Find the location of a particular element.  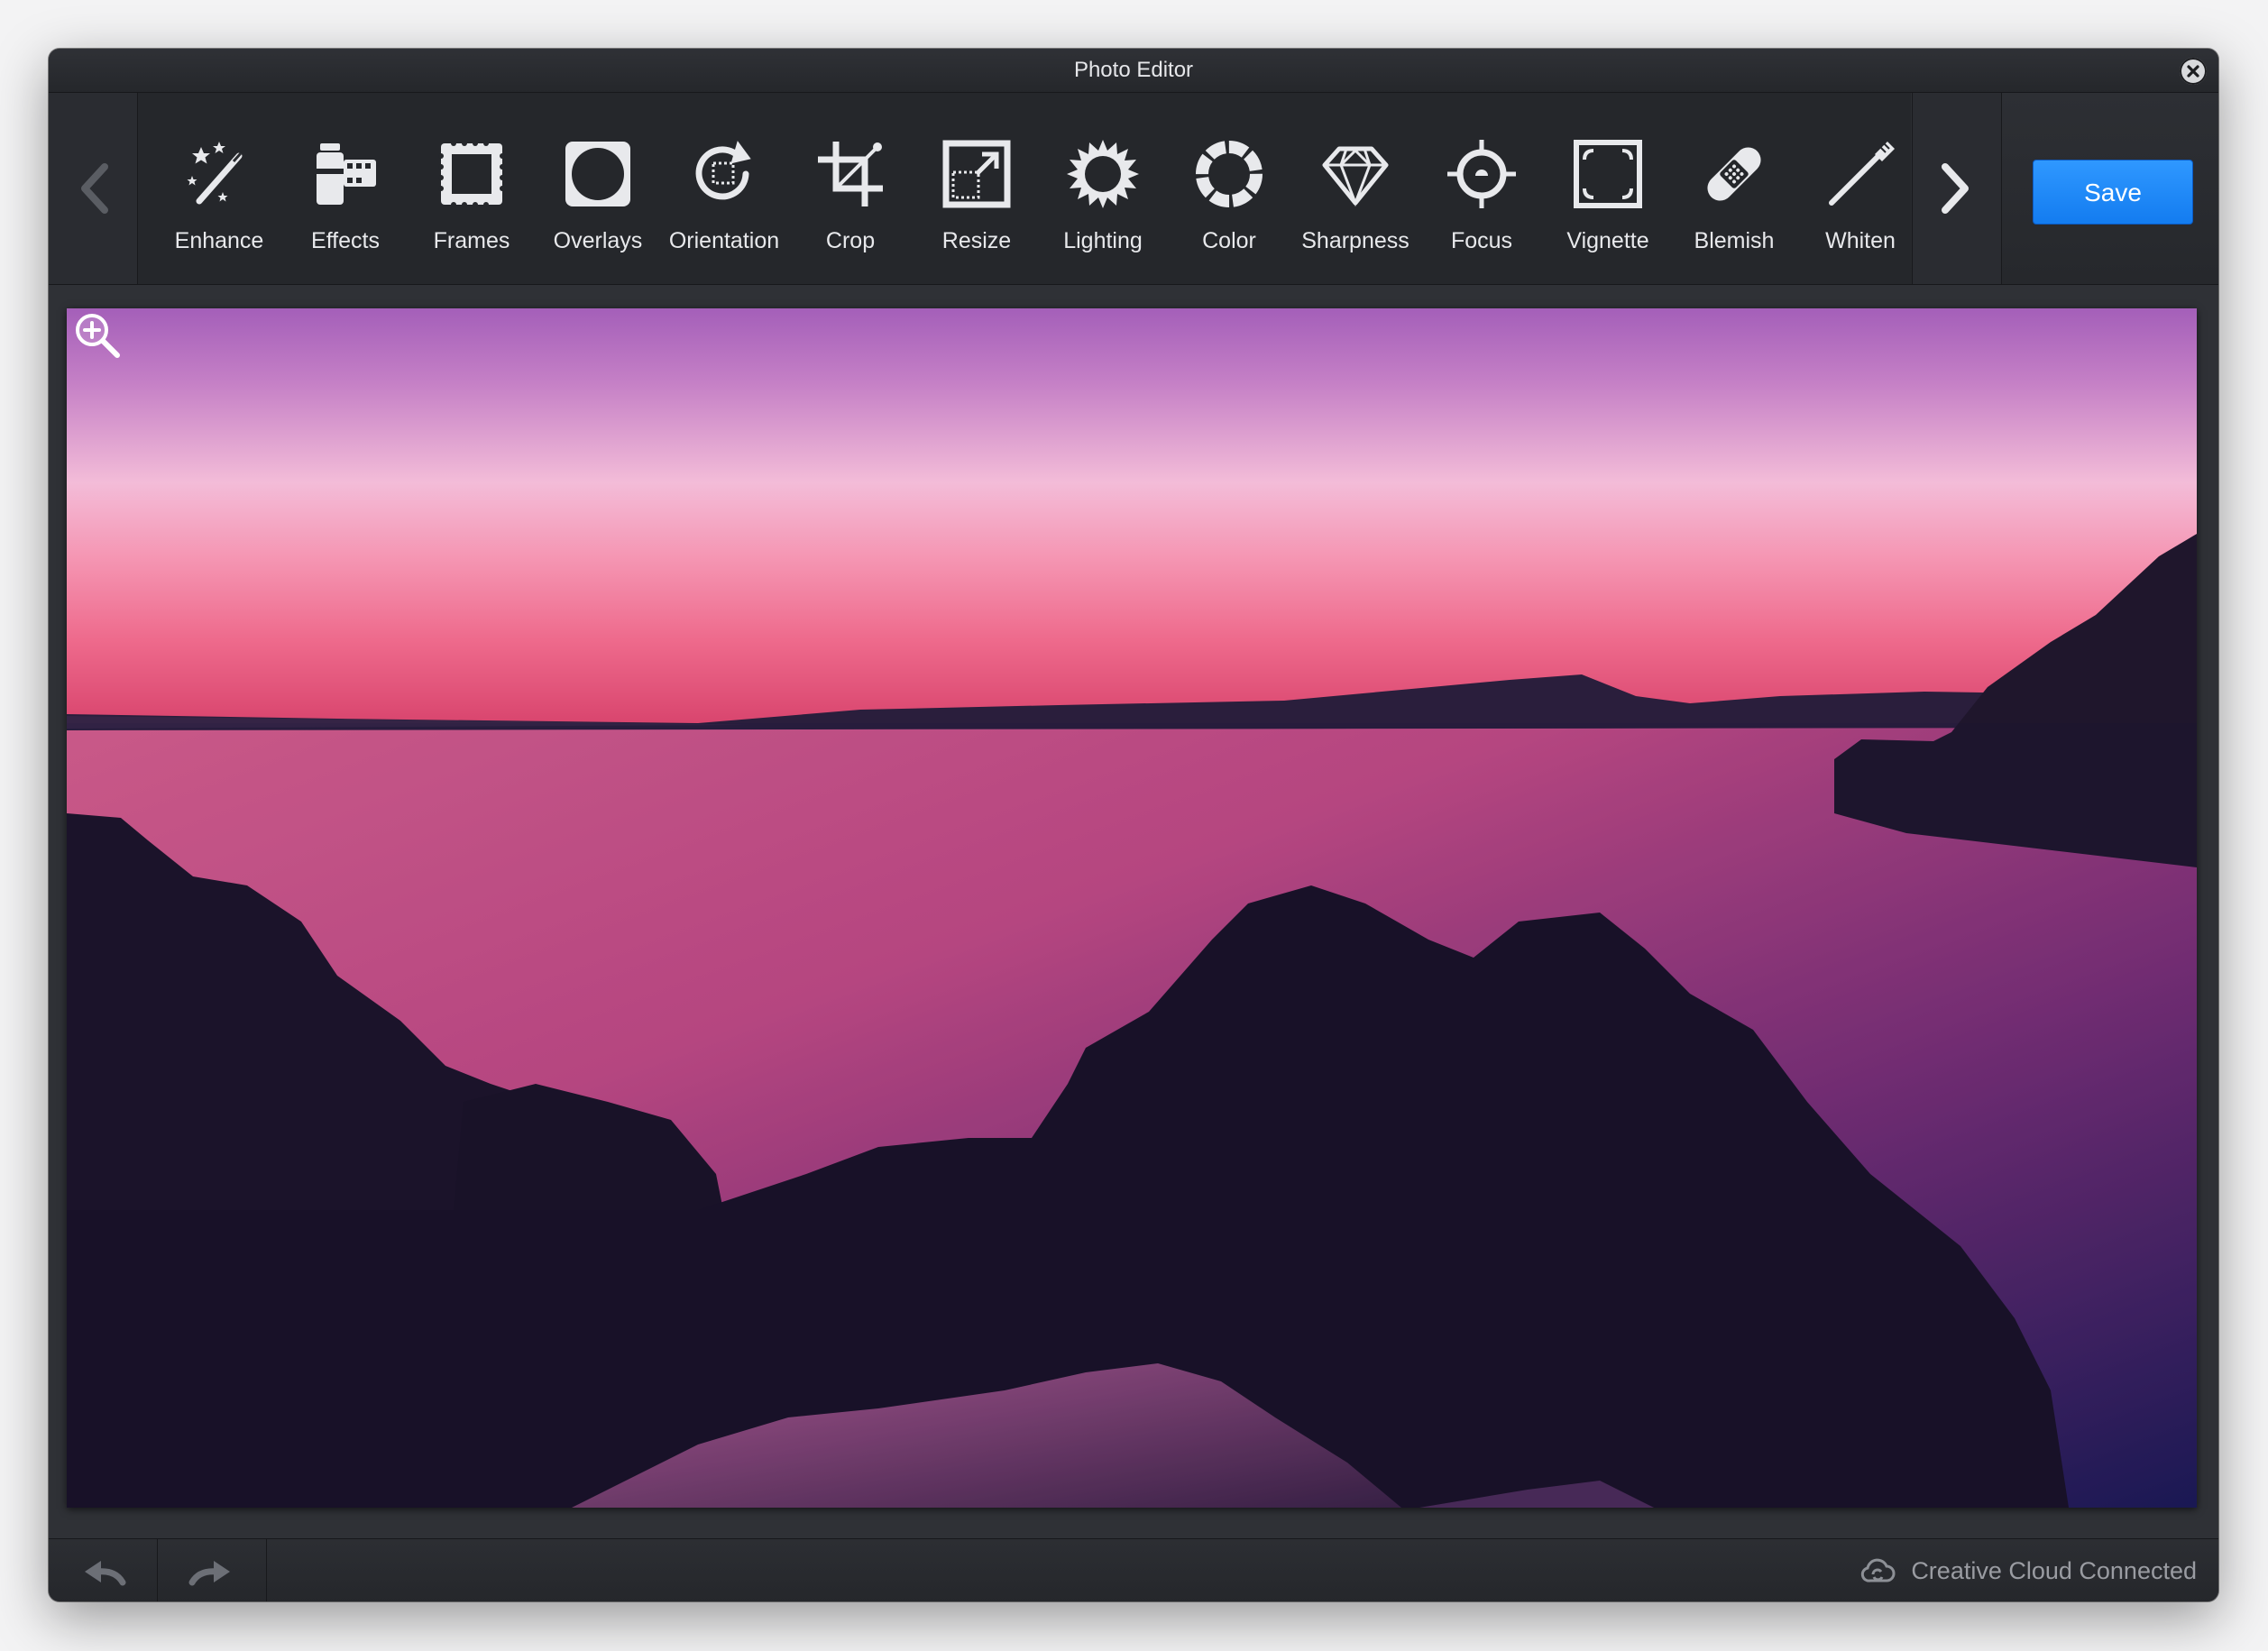

creative-cloud-icon is located at coordinates (1878, 1570).